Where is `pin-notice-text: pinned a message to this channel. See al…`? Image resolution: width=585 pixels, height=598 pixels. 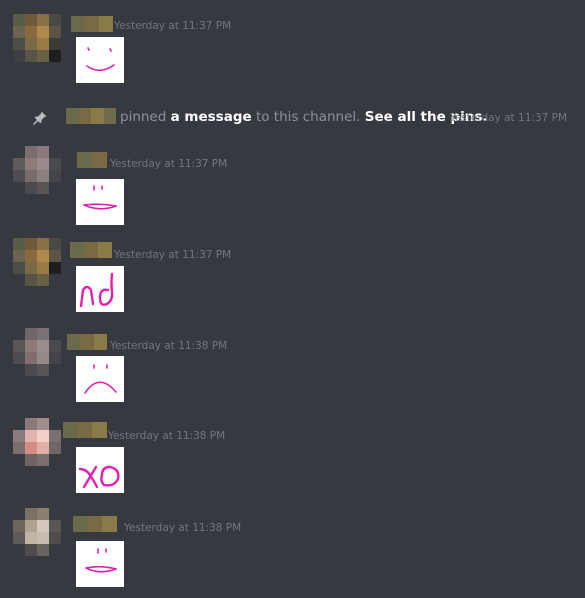 pin-notice-text: pinned a message to this channel. See al… is located at coordinates (304, 117).